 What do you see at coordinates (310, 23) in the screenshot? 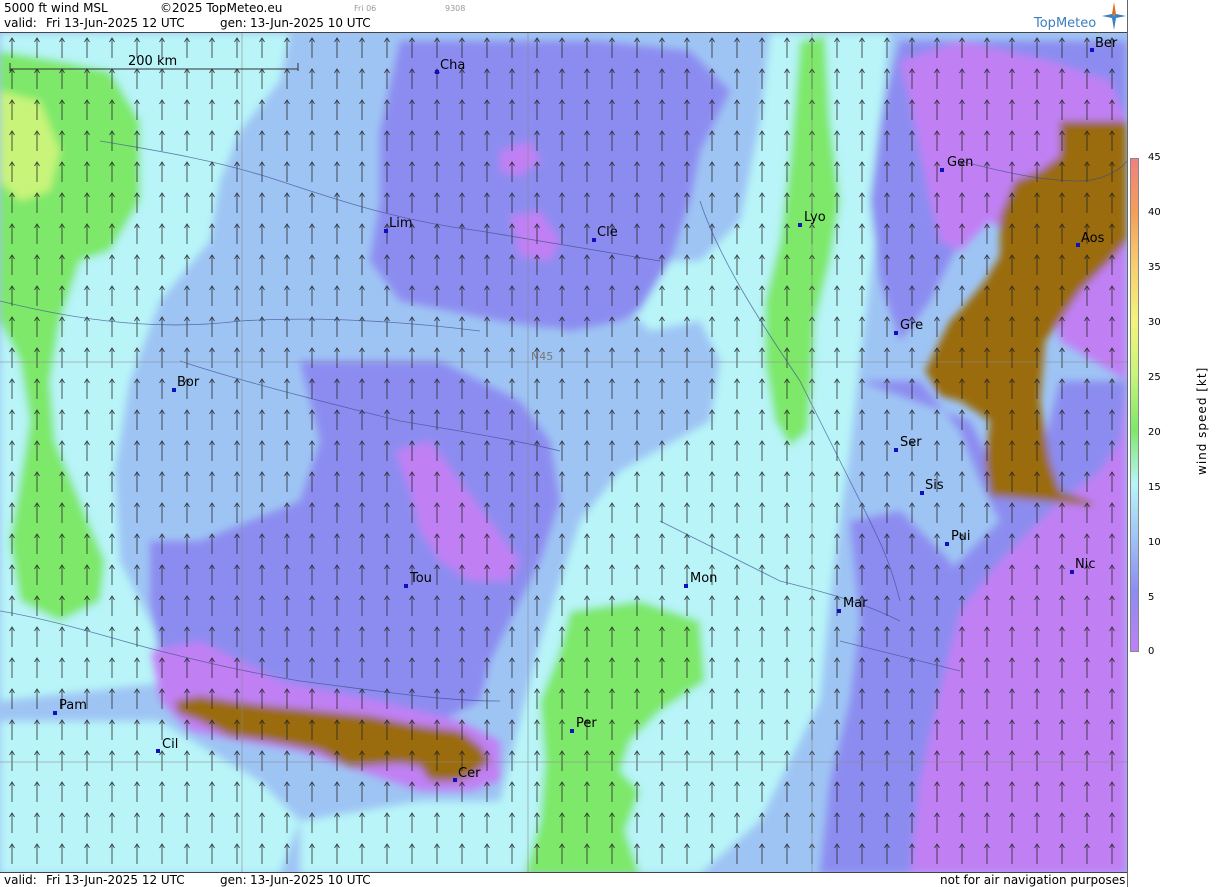
I see `gen-time: 13-Jun-2025 10 UTC` at bounding box center [310, 23].